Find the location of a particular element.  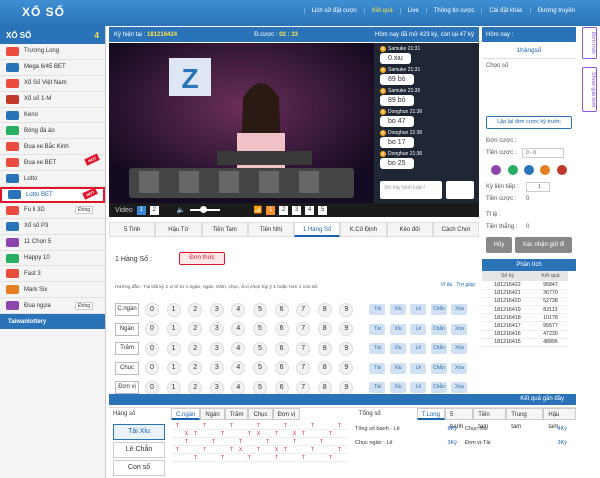

stats-tab: T.Long is located at coordinates (430, 414).